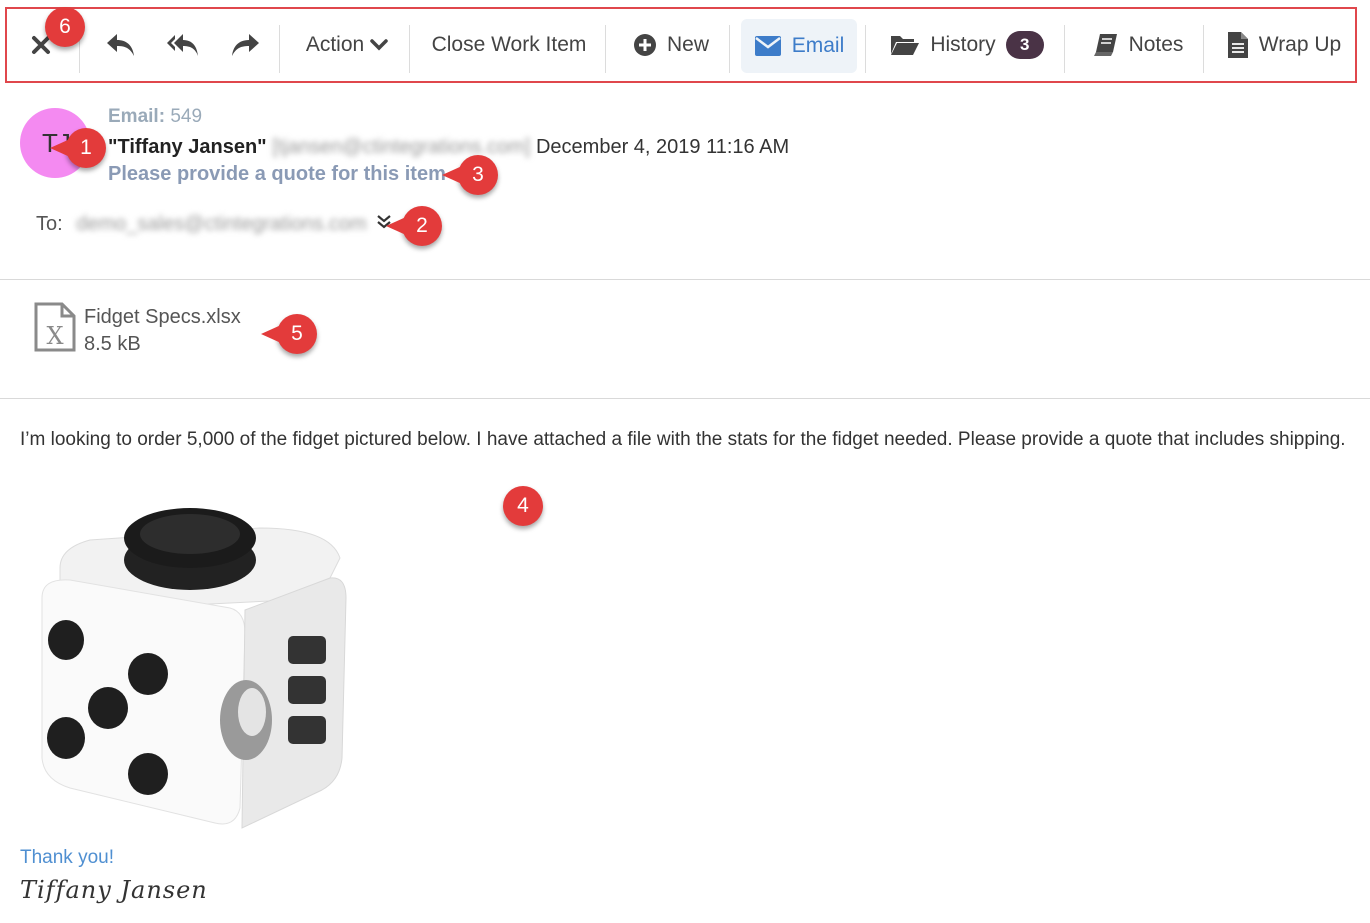 The width and height of the screenshot is (1370, 923). I want to click on email-id-number: 549, so click(186, 116).